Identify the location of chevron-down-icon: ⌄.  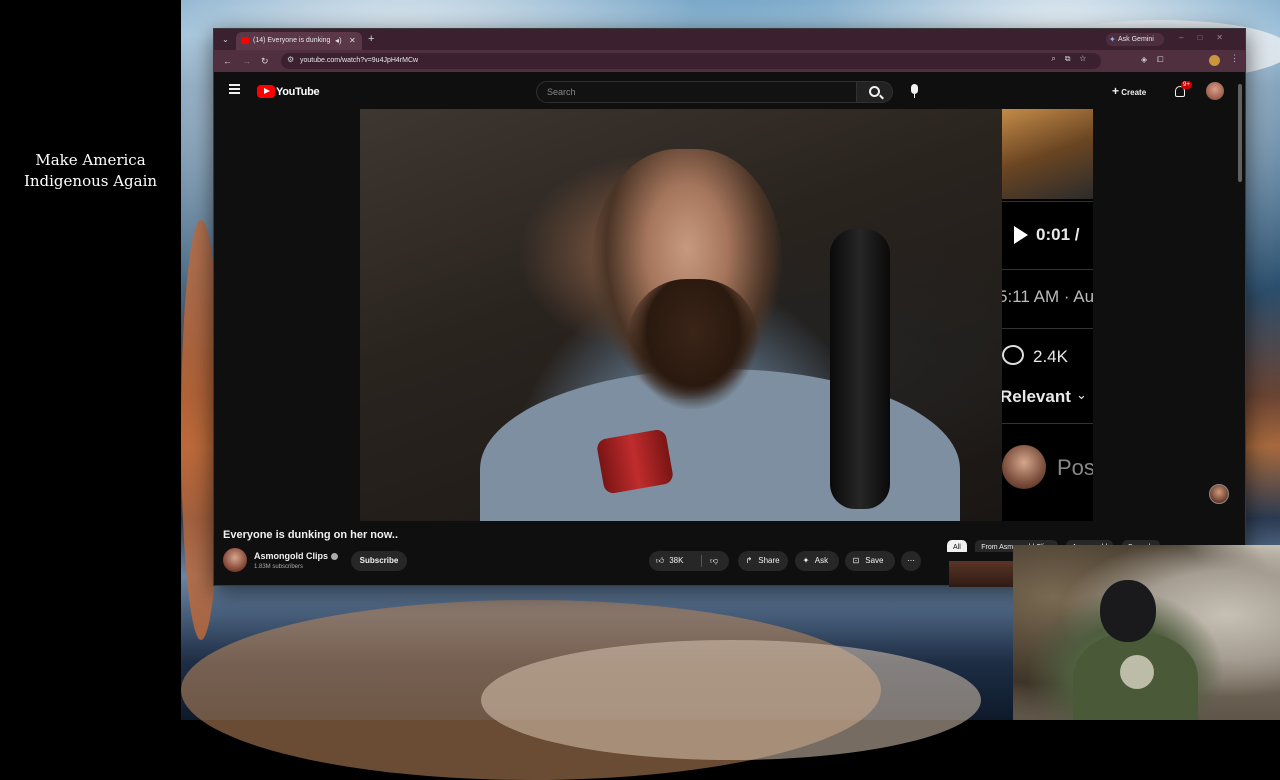
(1081, 394).